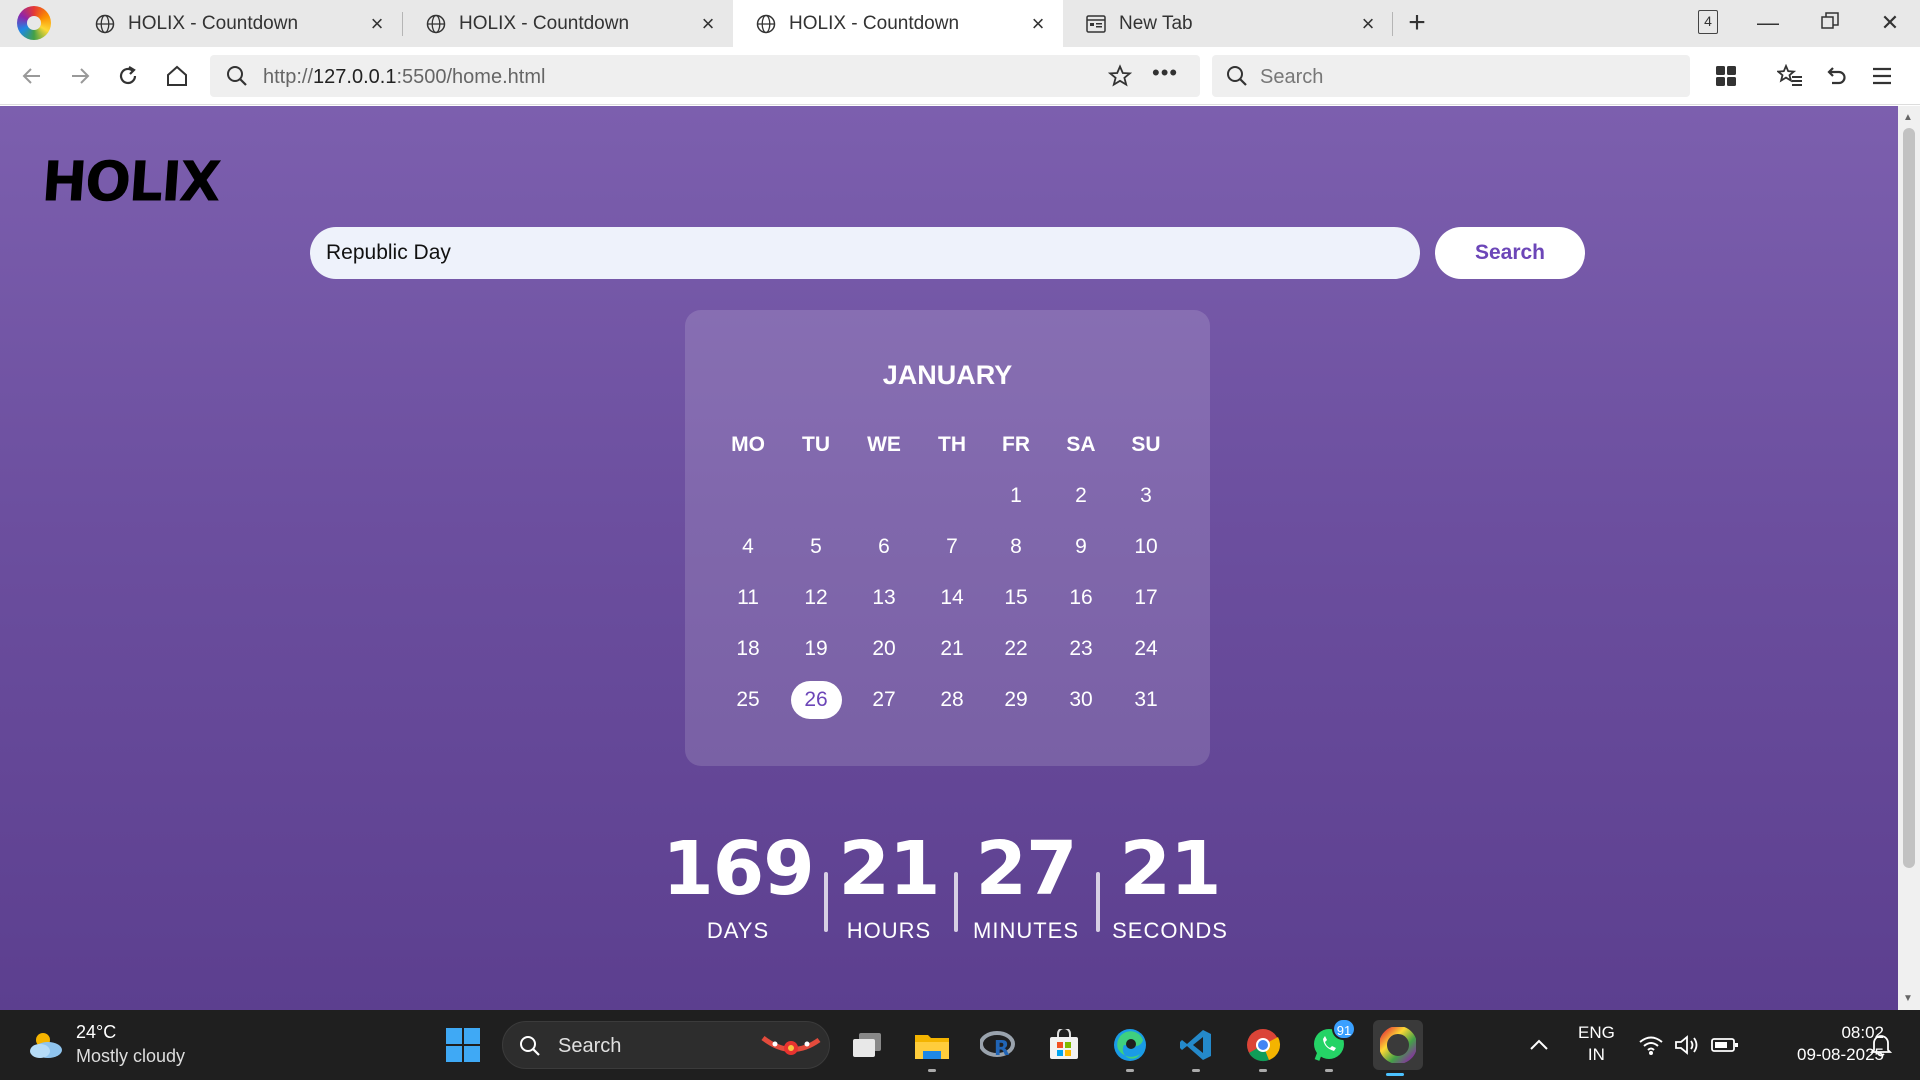 The width and height of the screenshot is (1920, 1080). I want to click on battery-icon, so click(1725, 1045).